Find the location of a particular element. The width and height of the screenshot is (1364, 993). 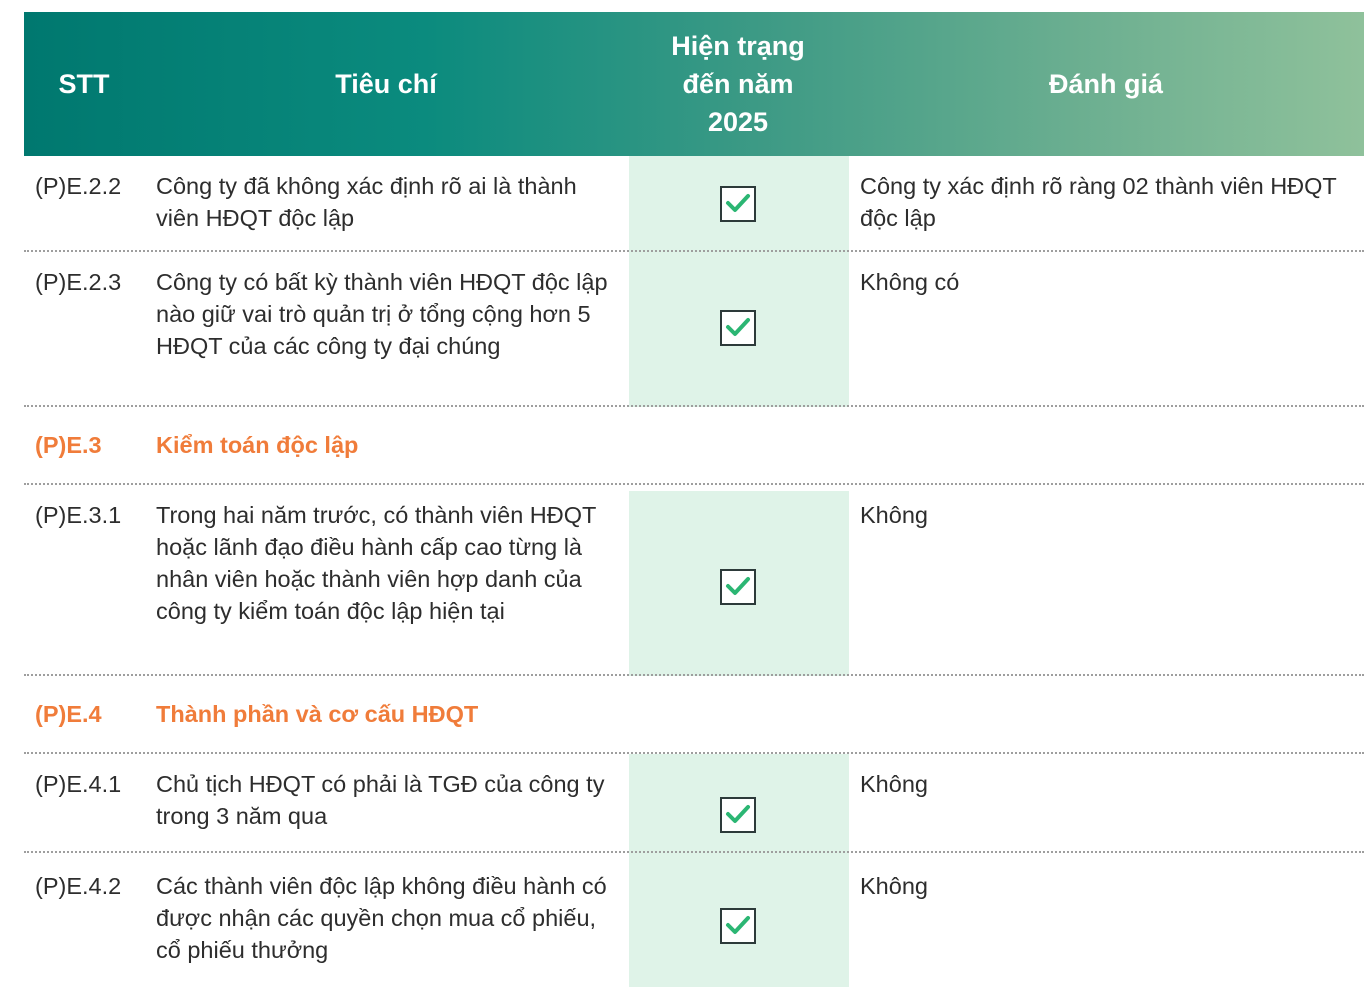

header-evaluation: Đánh giá is located at coordinates (1105, 83).